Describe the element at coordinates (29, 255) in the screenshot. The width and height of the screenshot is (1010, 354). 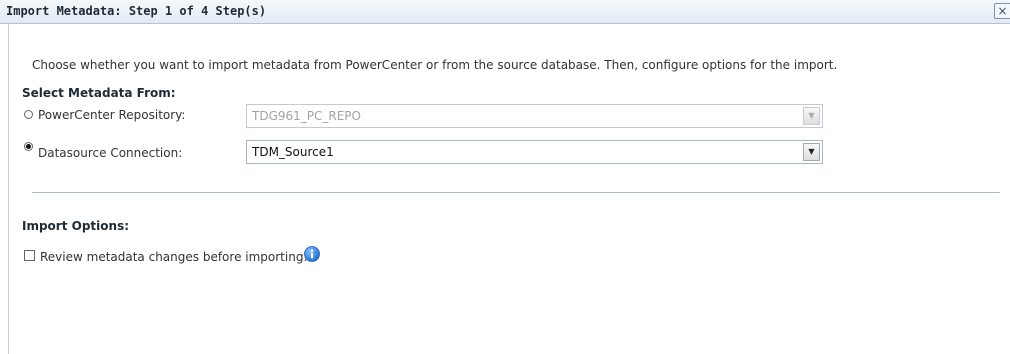
I see `review-metadata-checkbox` at that location.